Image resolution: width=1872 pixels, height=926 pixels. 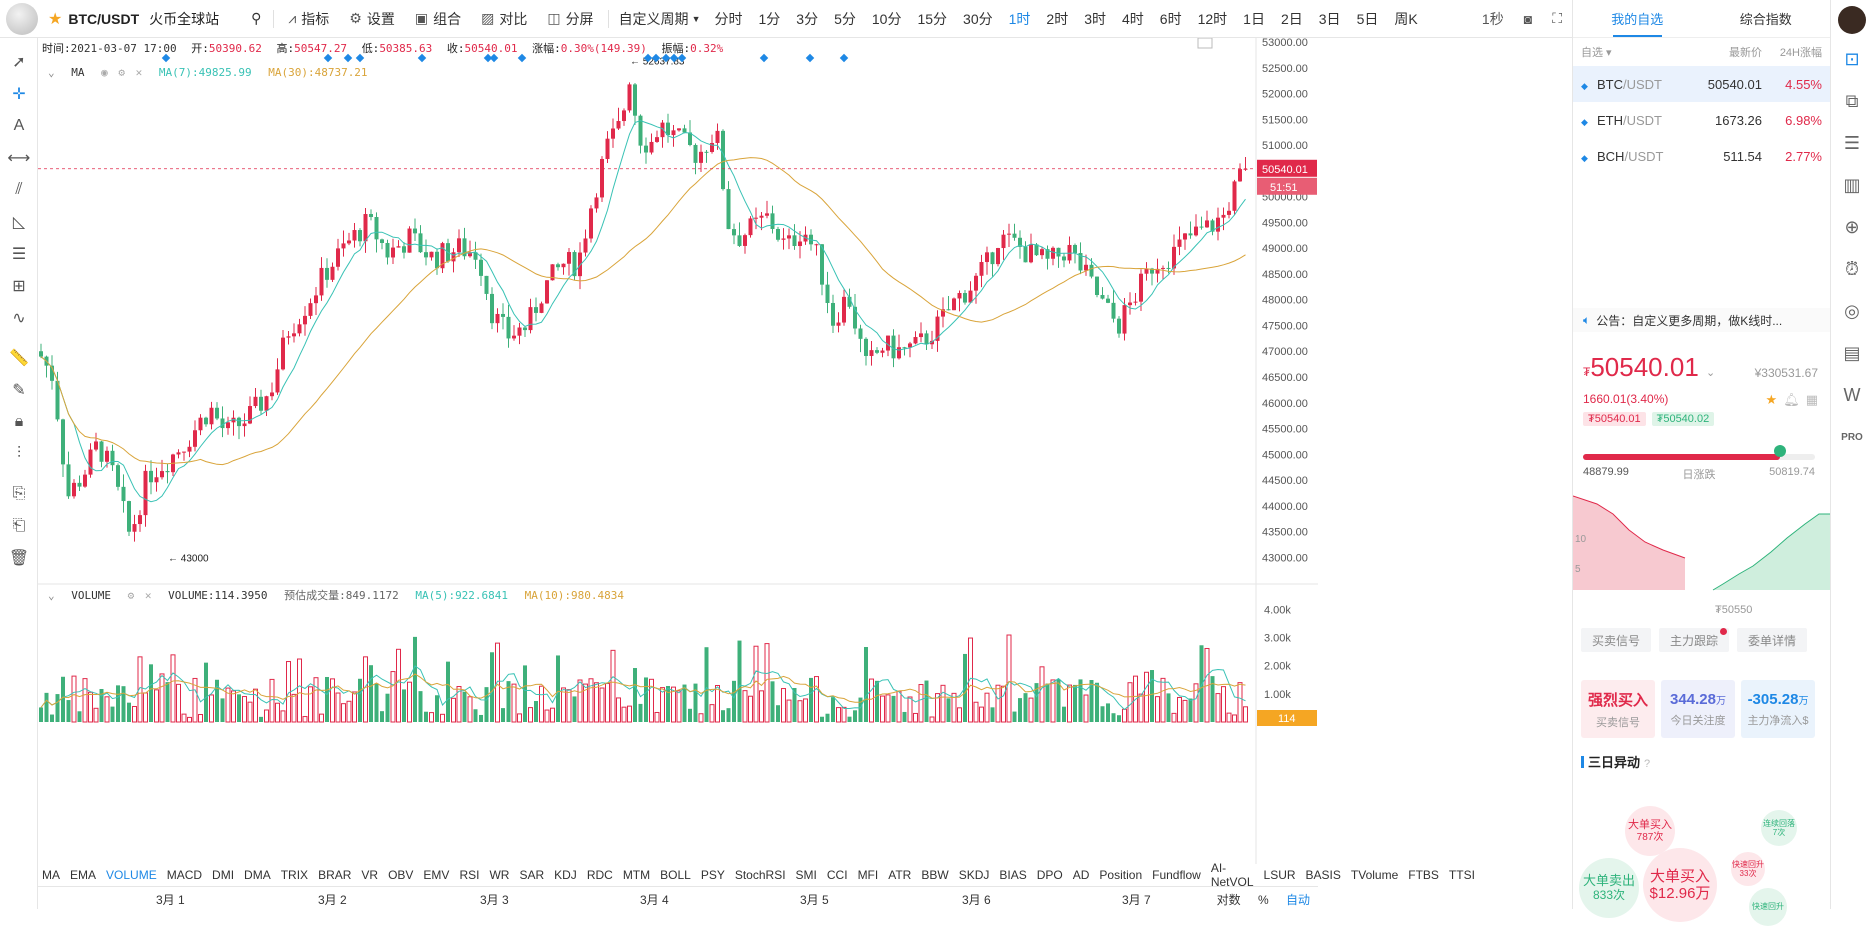 What do you see at coordinates (1298, 900) in the screenshot?
I see `auto-scale-button: 自动` at bounding box center [1298, 900].